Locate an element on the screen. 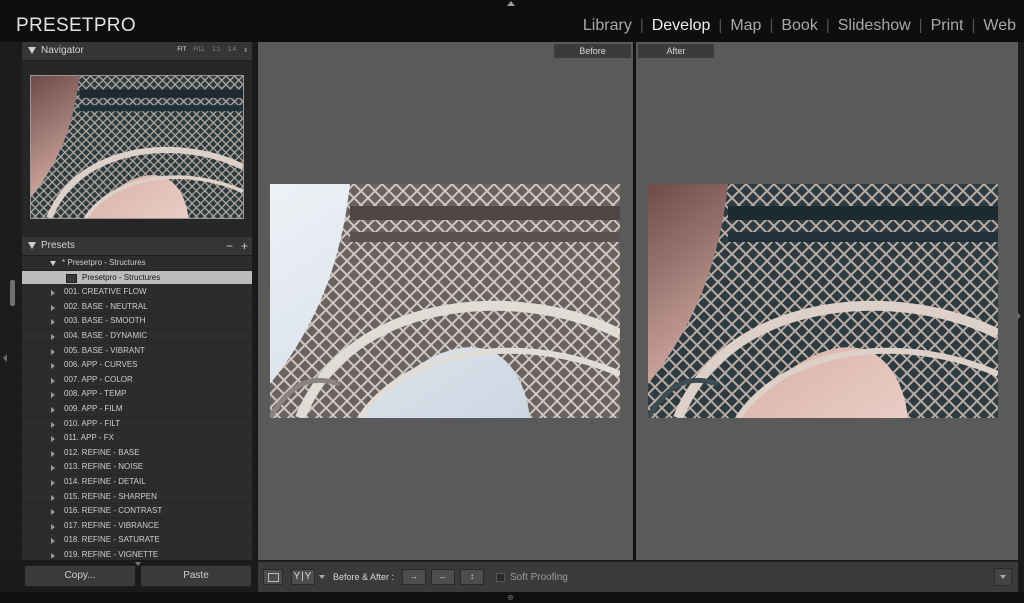 The height and width of the screenshot is (603, 1024). preset-folder: 012. REFINE - BASE is located at coordinates (137, 453).